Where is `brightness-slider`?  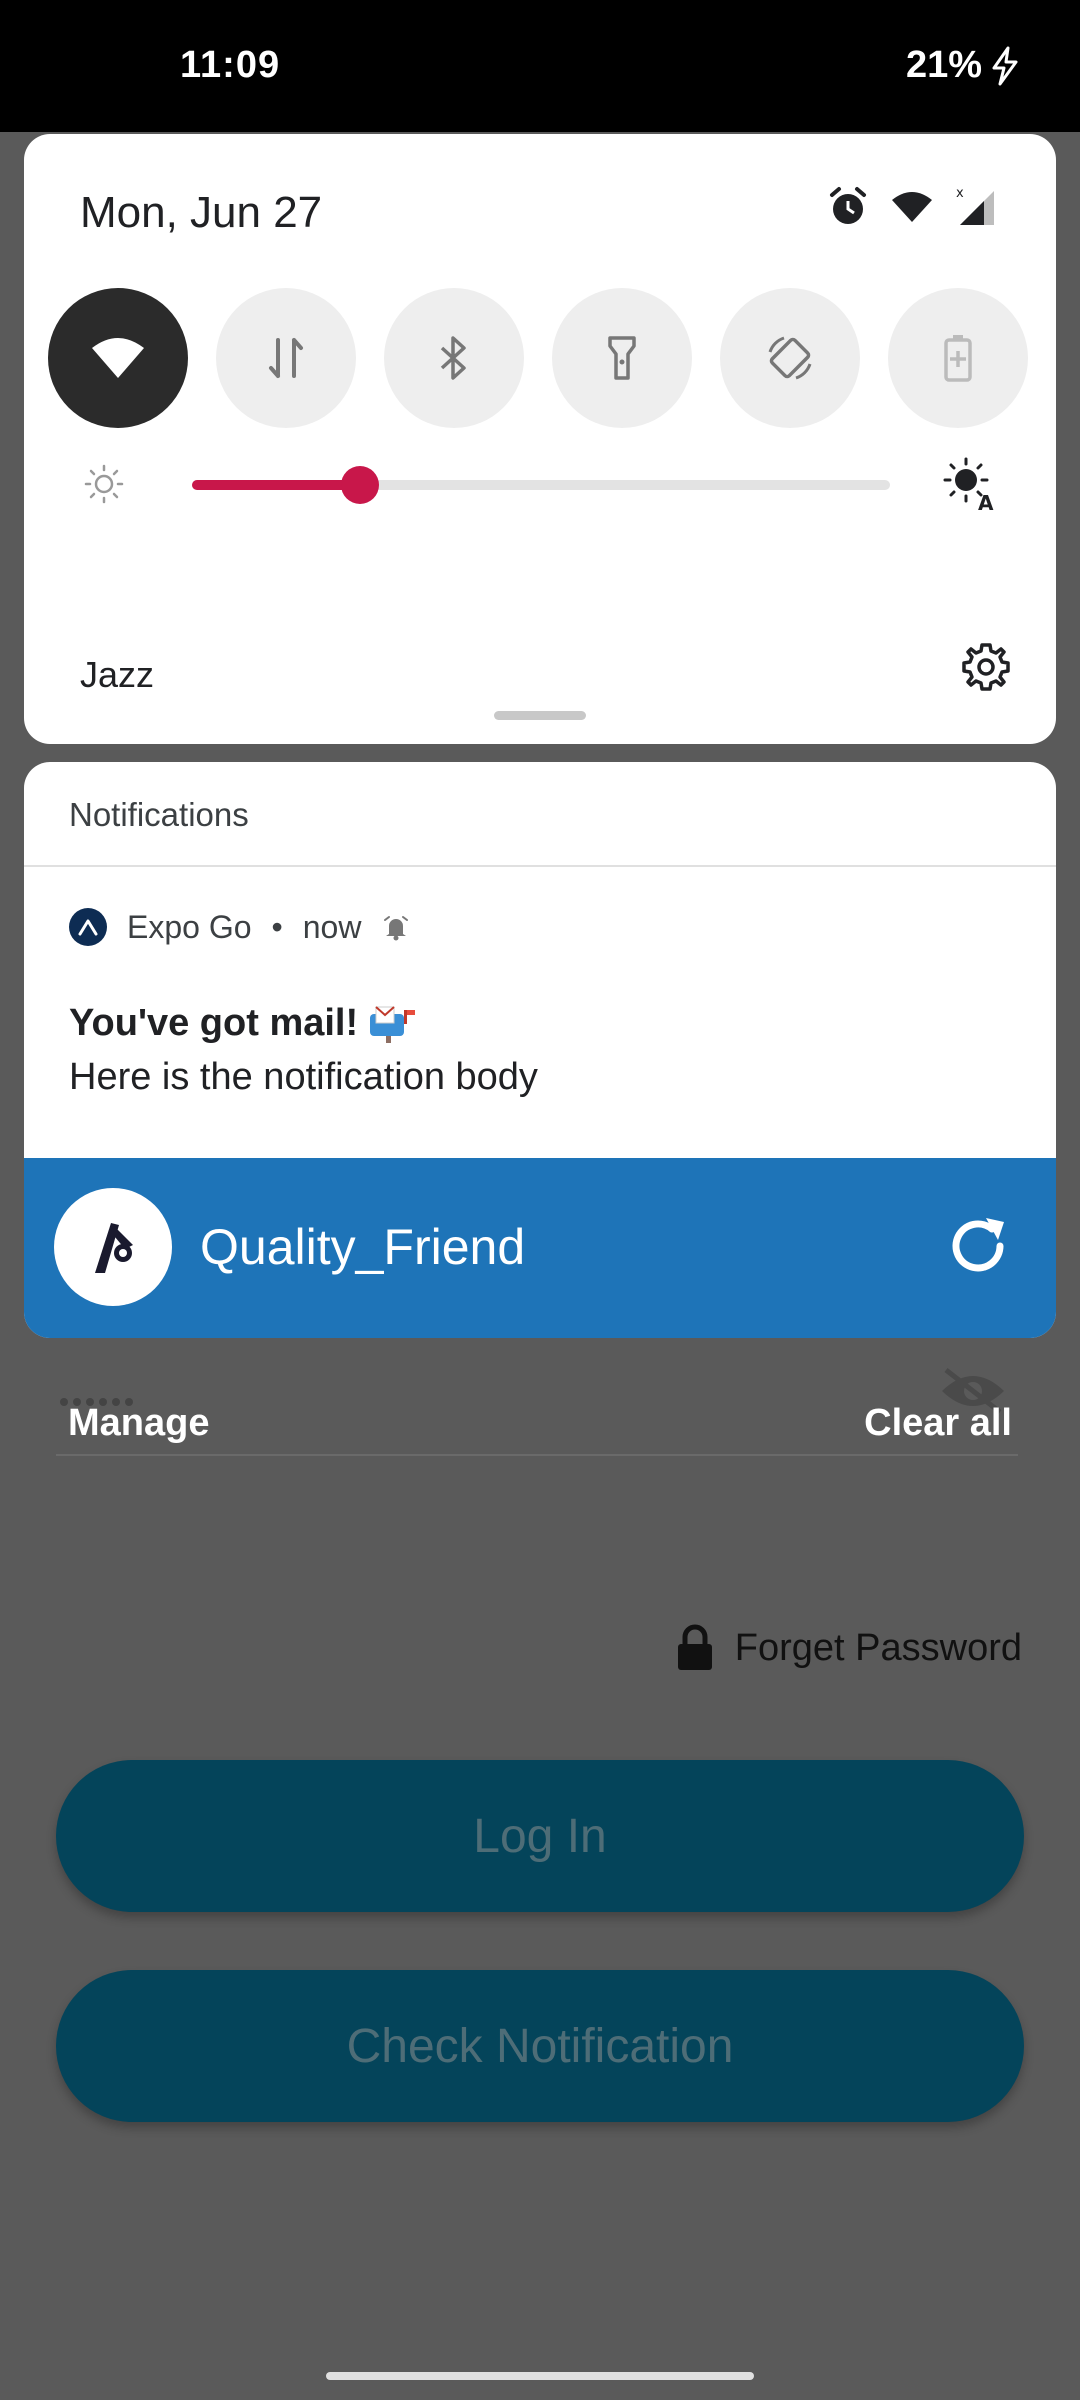
brightness-slider is located at coordinates (541, 485).